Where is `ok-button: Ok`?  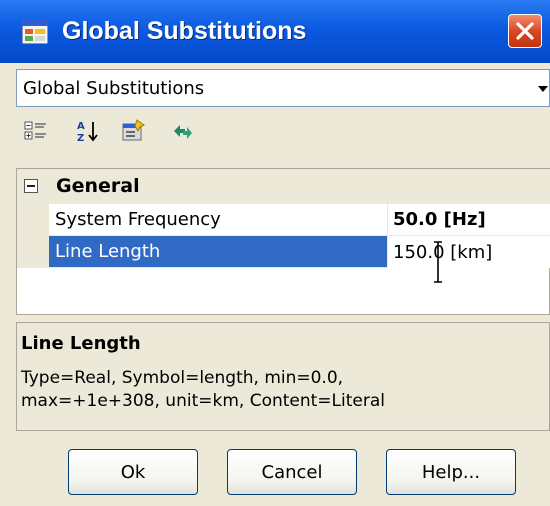 ok-button: Ok is located at coordinates (133, 472).